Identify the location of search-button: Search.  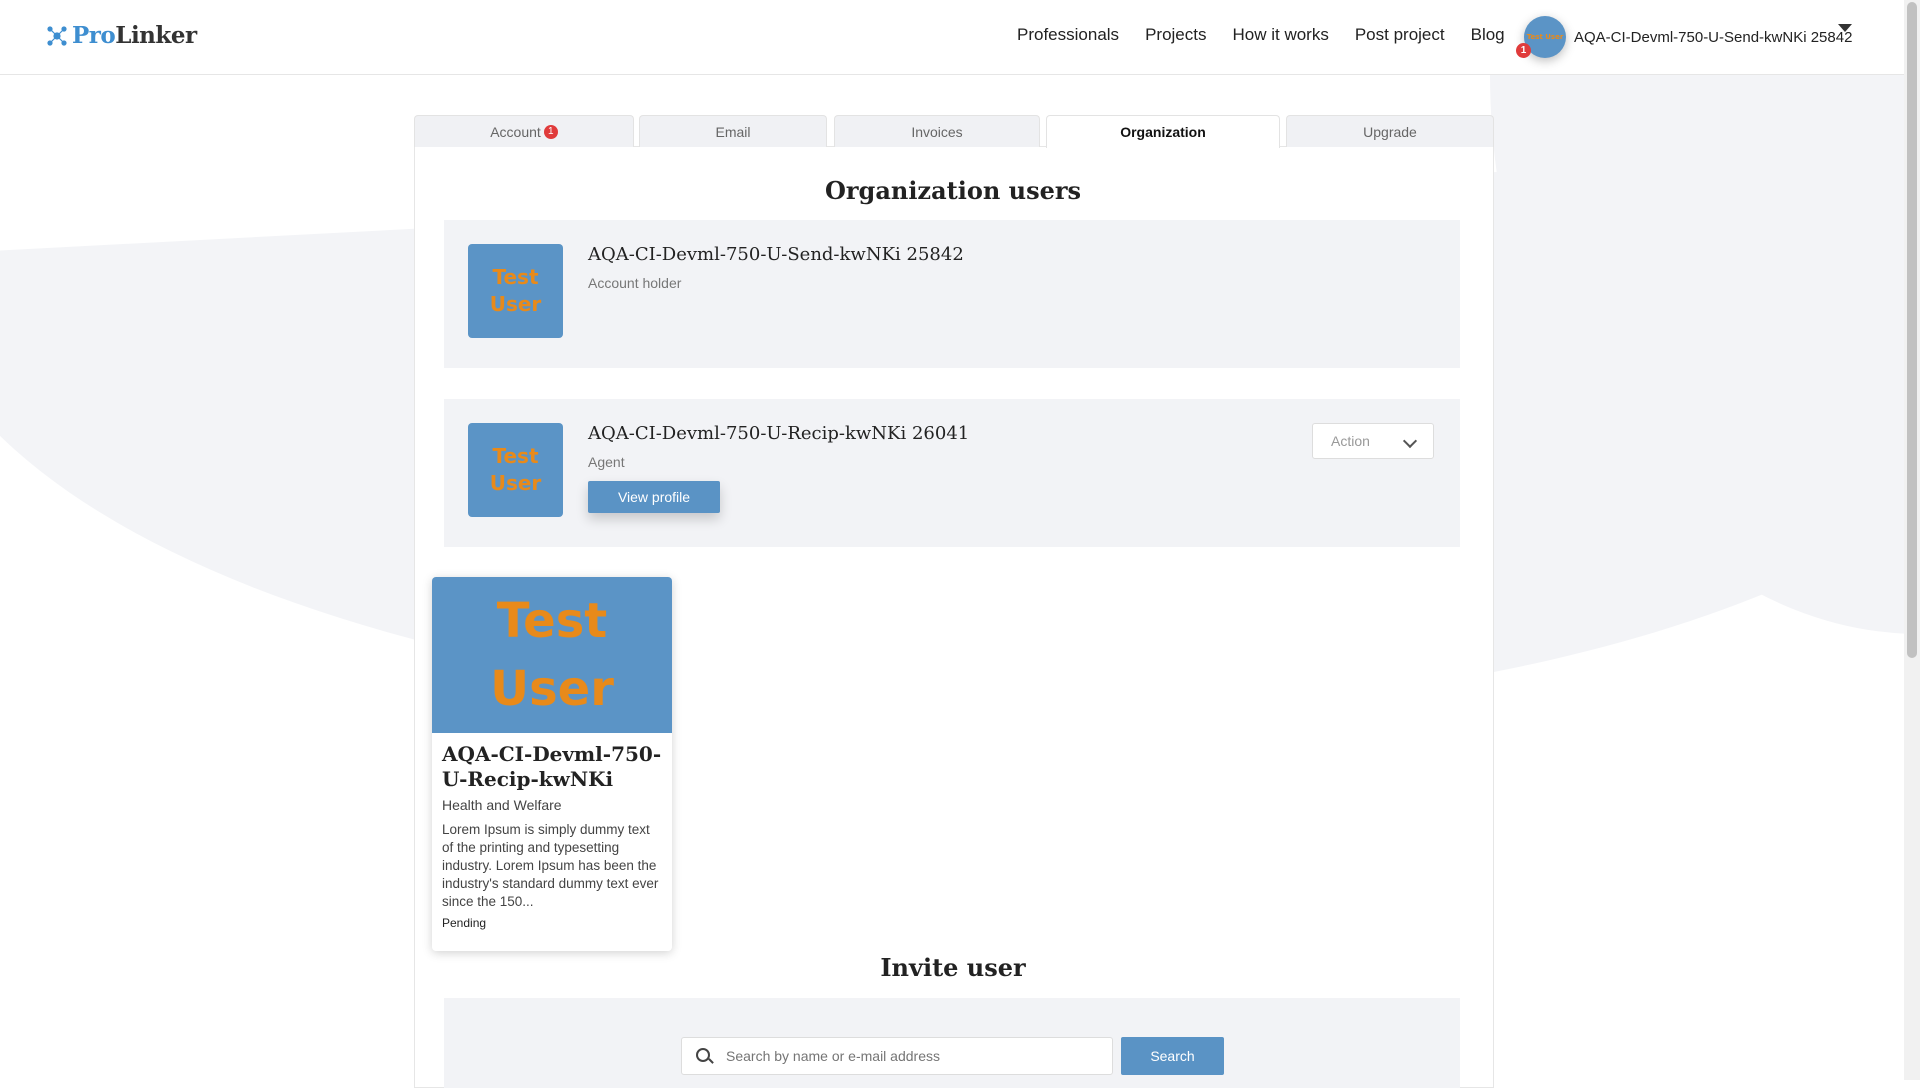
(1172, 1056).